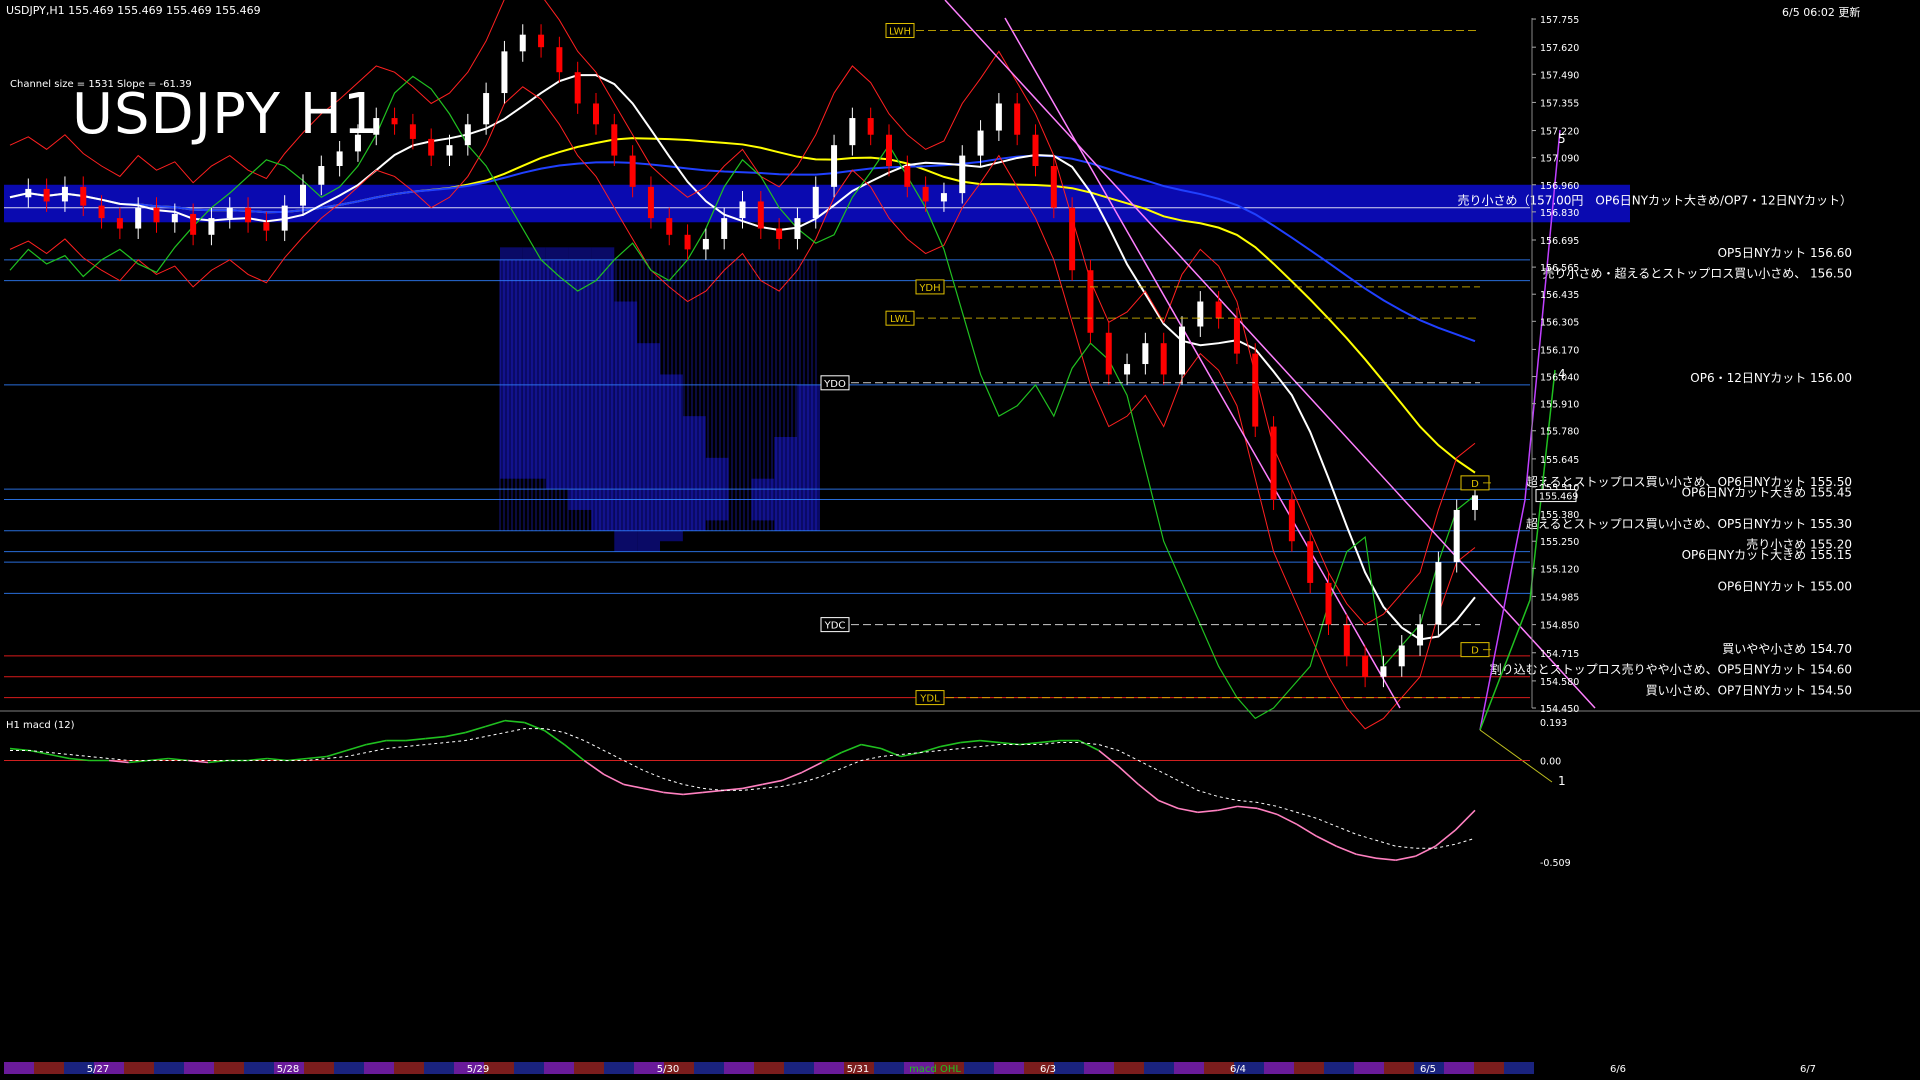 This screenshot has height=1080, width=1920. I want to click on level-marker-label: LWL, so click(900, 319).